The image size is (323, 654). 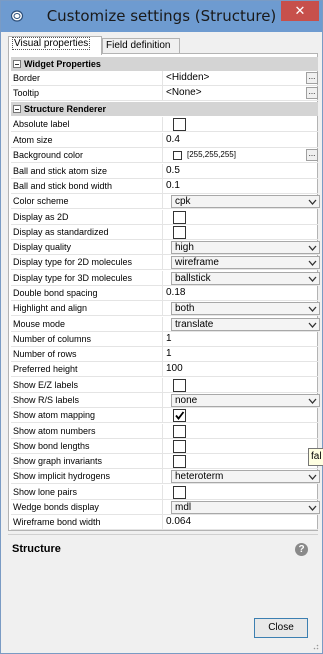 What do you see at coordinates (245, 400) in the screenshot?
I see `show-rs-dropdown: none` at bounding box center [245, 400].